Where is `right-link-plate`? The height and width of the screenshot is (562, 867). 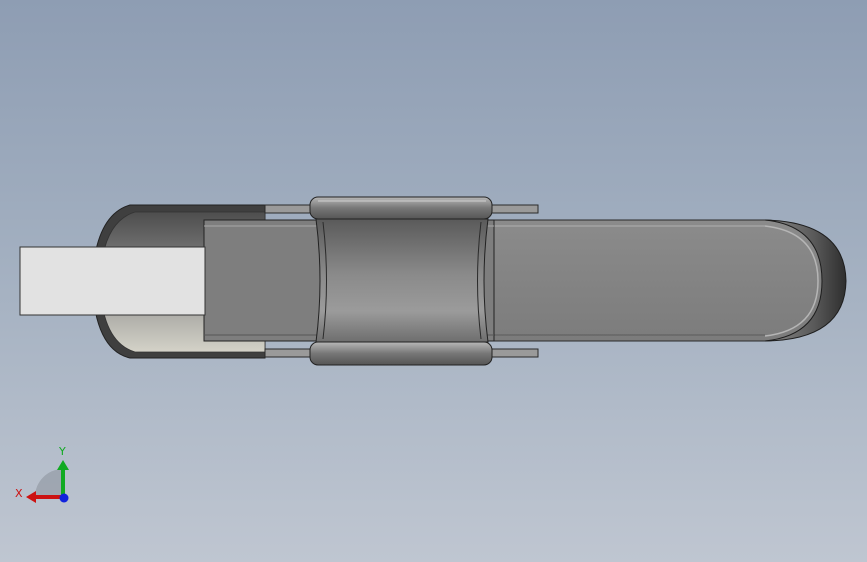 right-link-plate is located at coordinates (657, 280).